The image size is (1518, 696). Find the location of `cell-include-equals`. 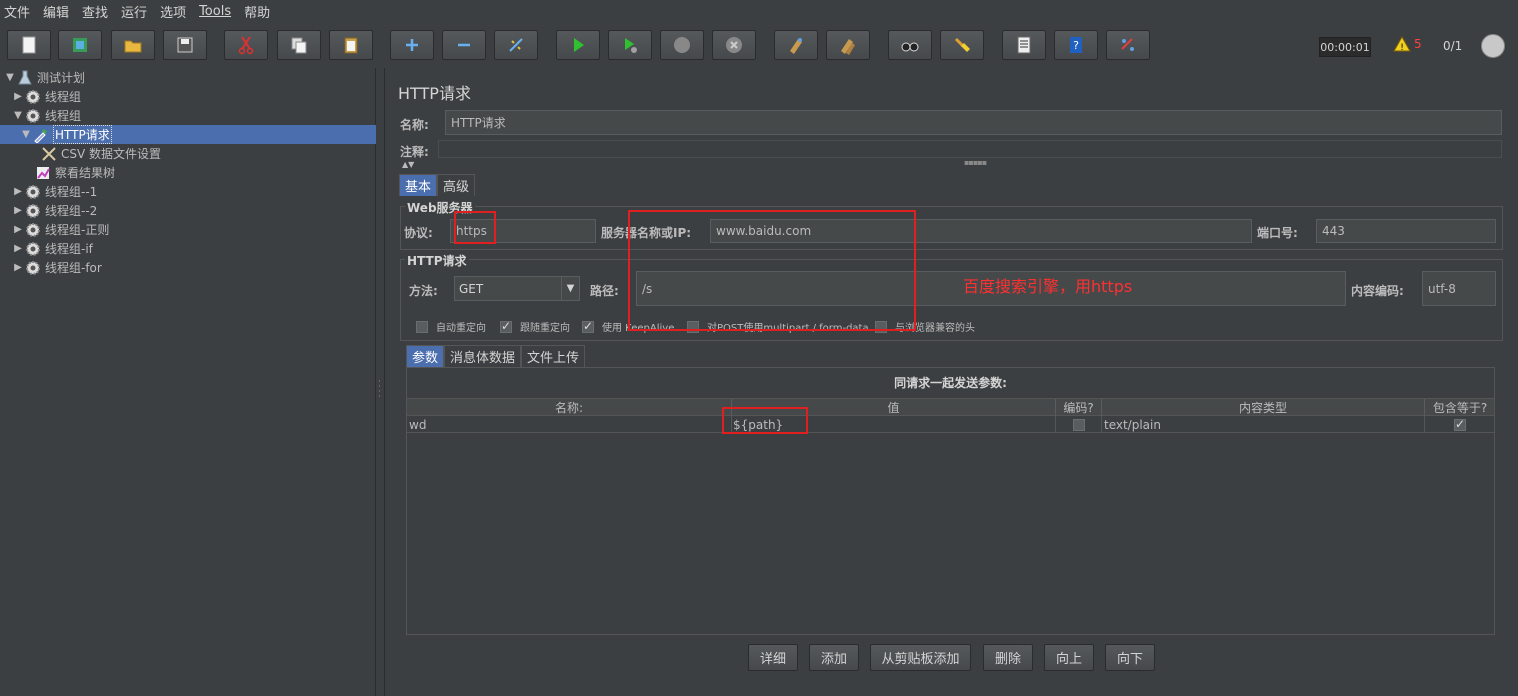

cell-include-equals is located at coordinates (1460, 424).